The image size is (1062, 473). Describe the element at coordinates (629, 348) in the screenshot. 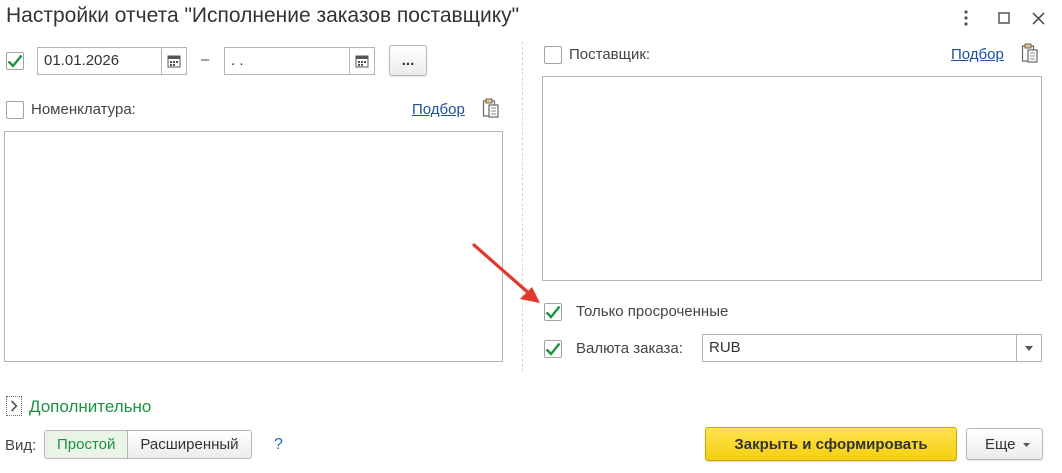

I see `currency-label: Валюта заказа:` at that location.